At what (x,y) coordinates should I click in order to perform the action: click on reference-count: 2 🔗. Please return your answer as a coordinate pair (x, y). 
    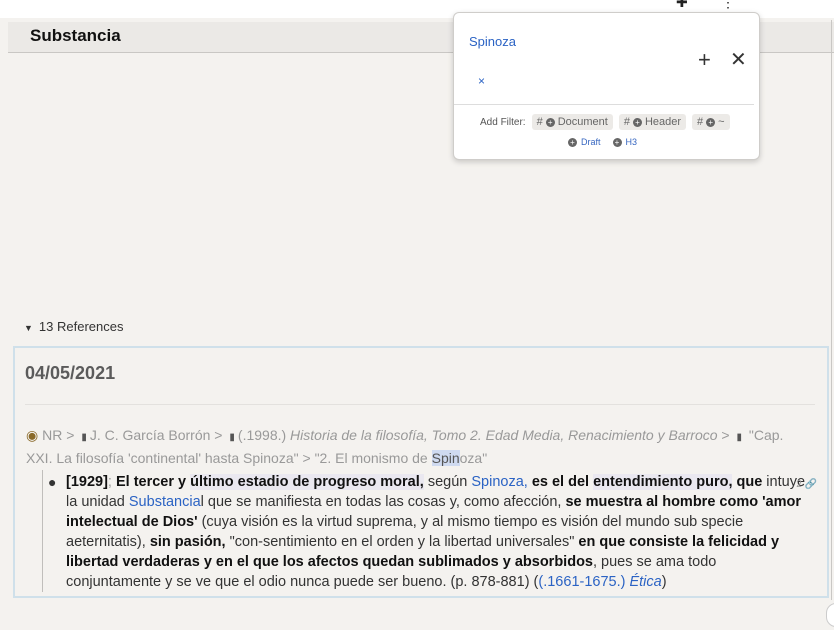
    Looking at the image, I should click on (806, 485).